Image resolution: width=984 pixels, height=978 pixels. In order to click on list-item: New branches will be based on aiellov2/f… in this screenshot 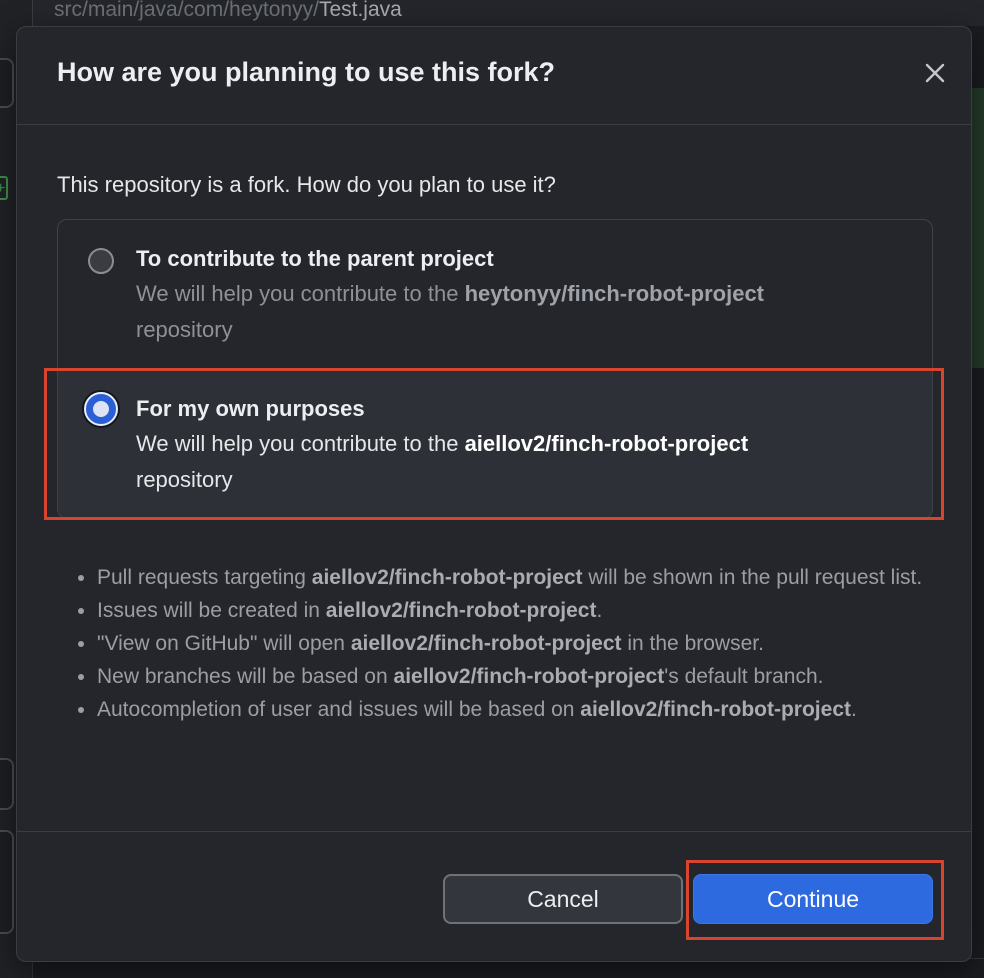, I will do `click(517, 676)`.